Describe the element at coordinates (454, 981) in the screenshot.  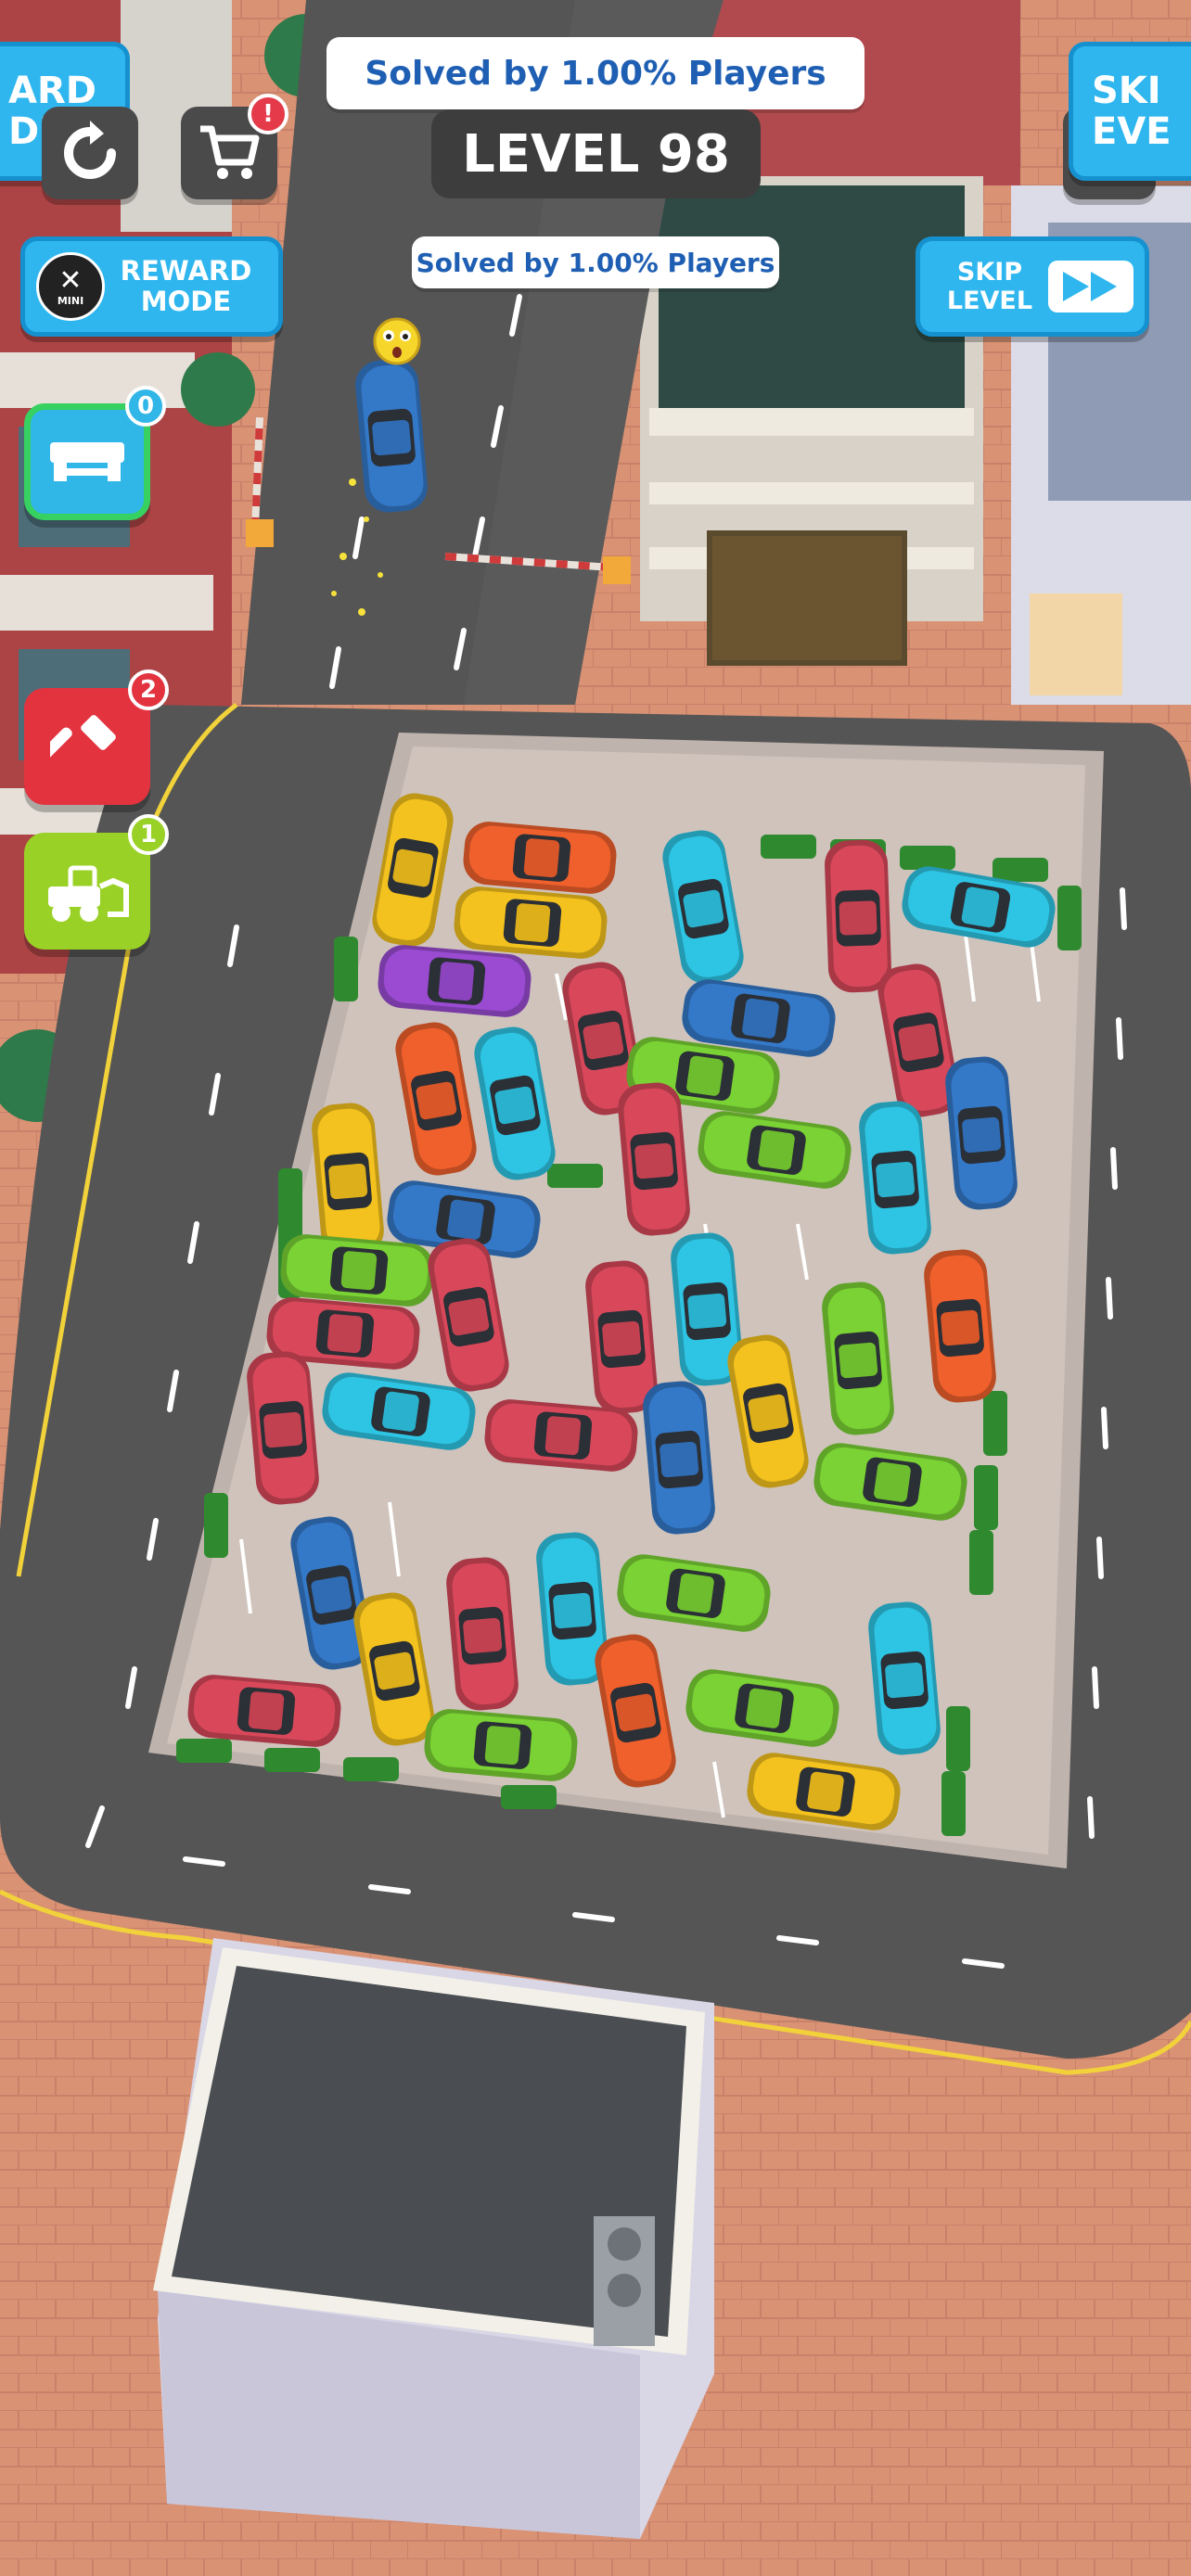
I see `car-purple` at that location.